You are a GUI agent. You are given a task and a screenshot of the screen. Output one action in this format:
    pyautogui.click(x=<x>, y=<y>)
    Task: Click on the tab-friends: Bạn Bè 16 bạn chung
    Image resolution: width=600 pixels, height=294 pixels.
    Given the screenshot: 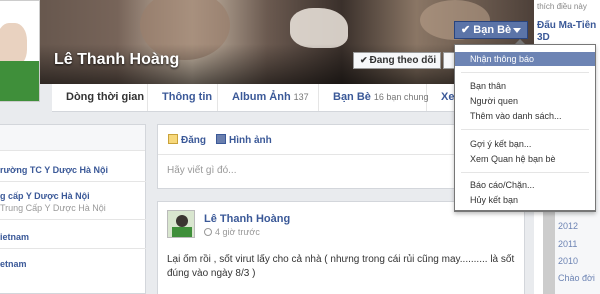 What is the action you would take?
    pyautogui.click(x=374, y=97)
    